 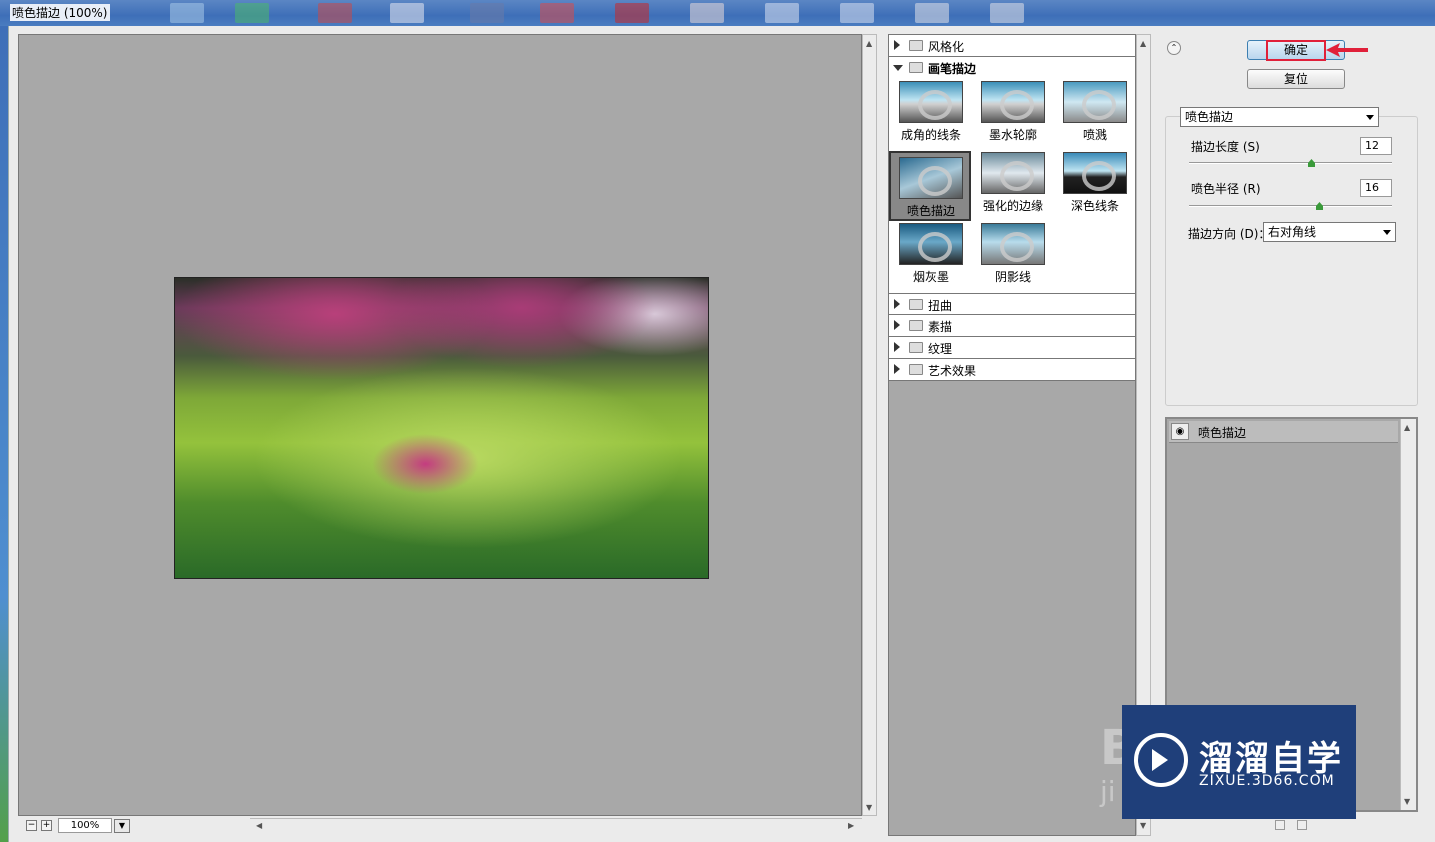 I want to click on preview-status-bar: − + 100% ▼ ◀ ▶, so click(x=440, y=826).